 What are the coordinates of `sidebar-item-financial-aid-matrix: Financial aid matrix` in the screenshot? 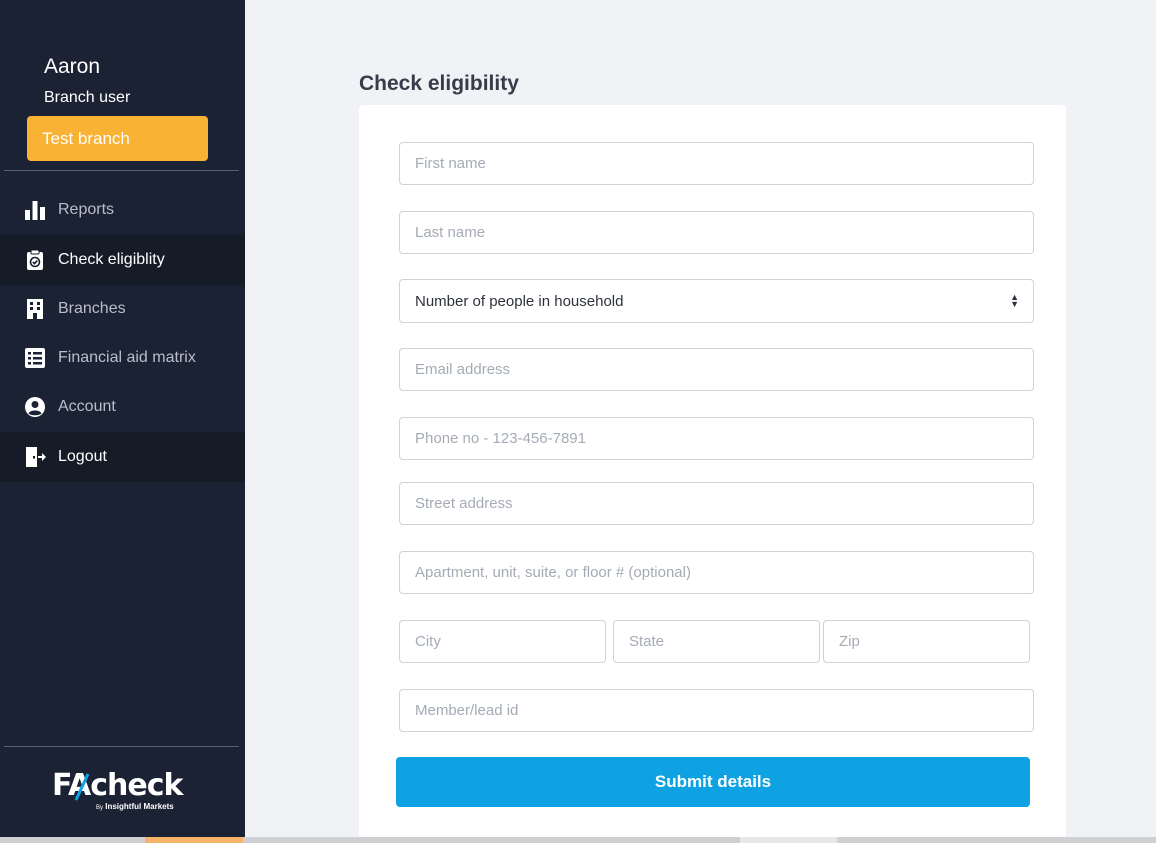 It's located at (122, 358).